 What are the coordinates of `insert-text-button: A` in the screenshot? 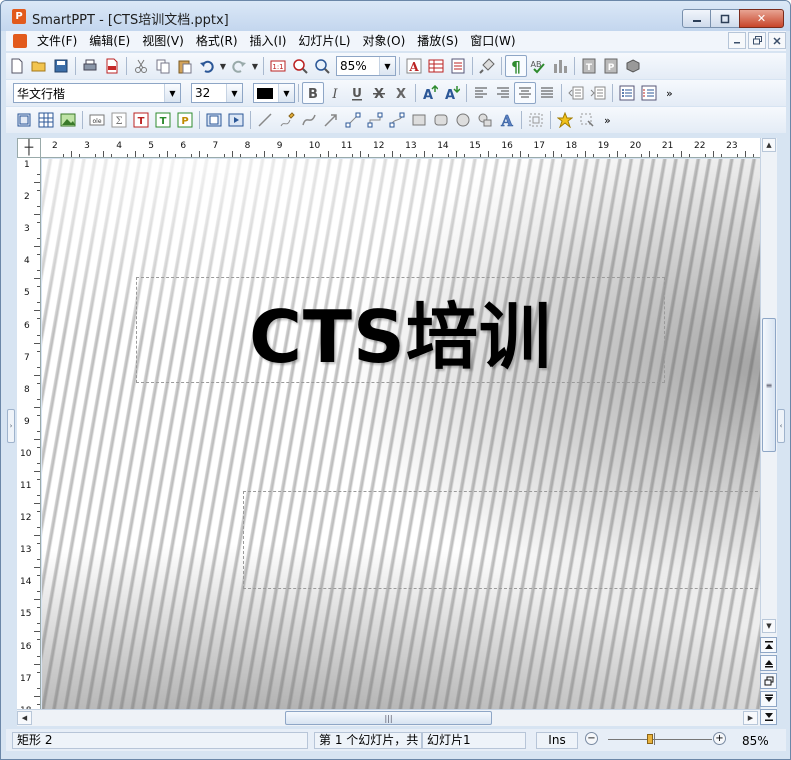 It's located at (414, 66).